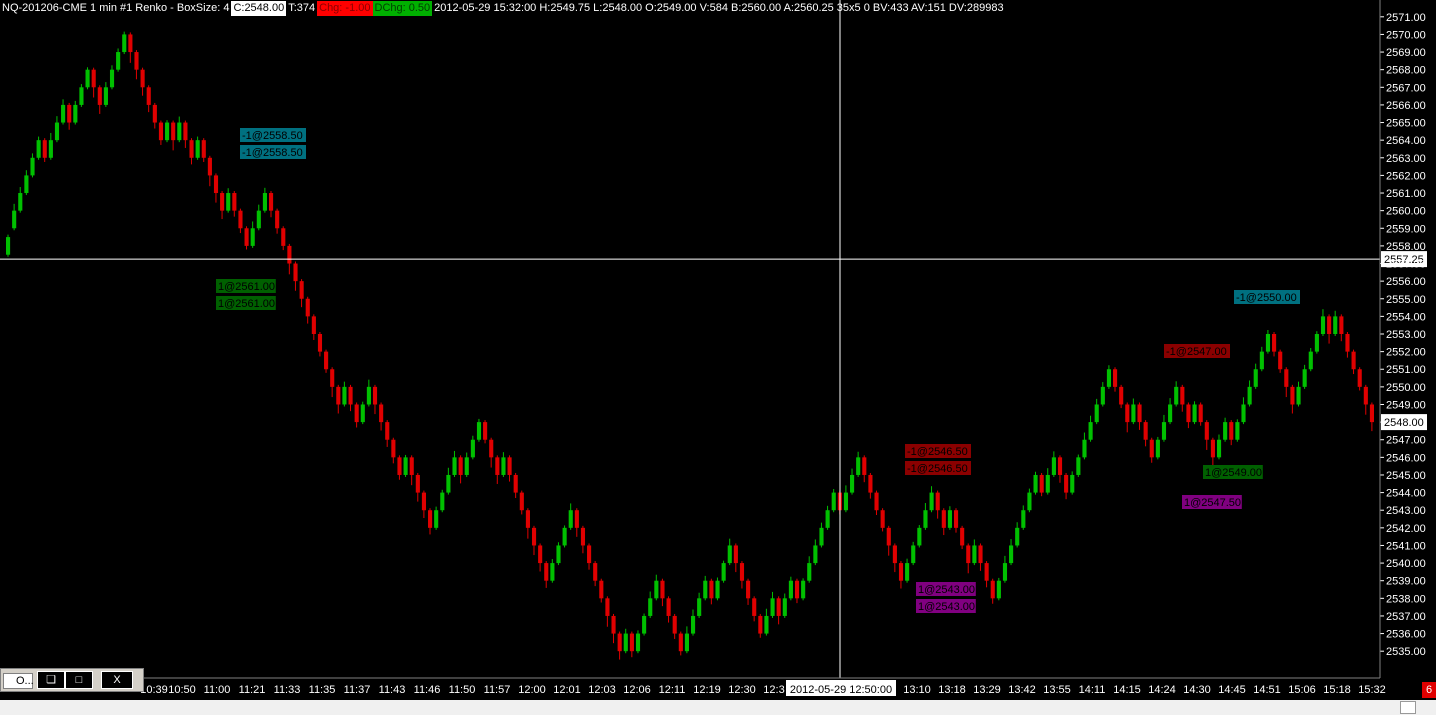 The image size is (1436, 715). I want to click on time-tick-label: 10:39, so click(154, 690).